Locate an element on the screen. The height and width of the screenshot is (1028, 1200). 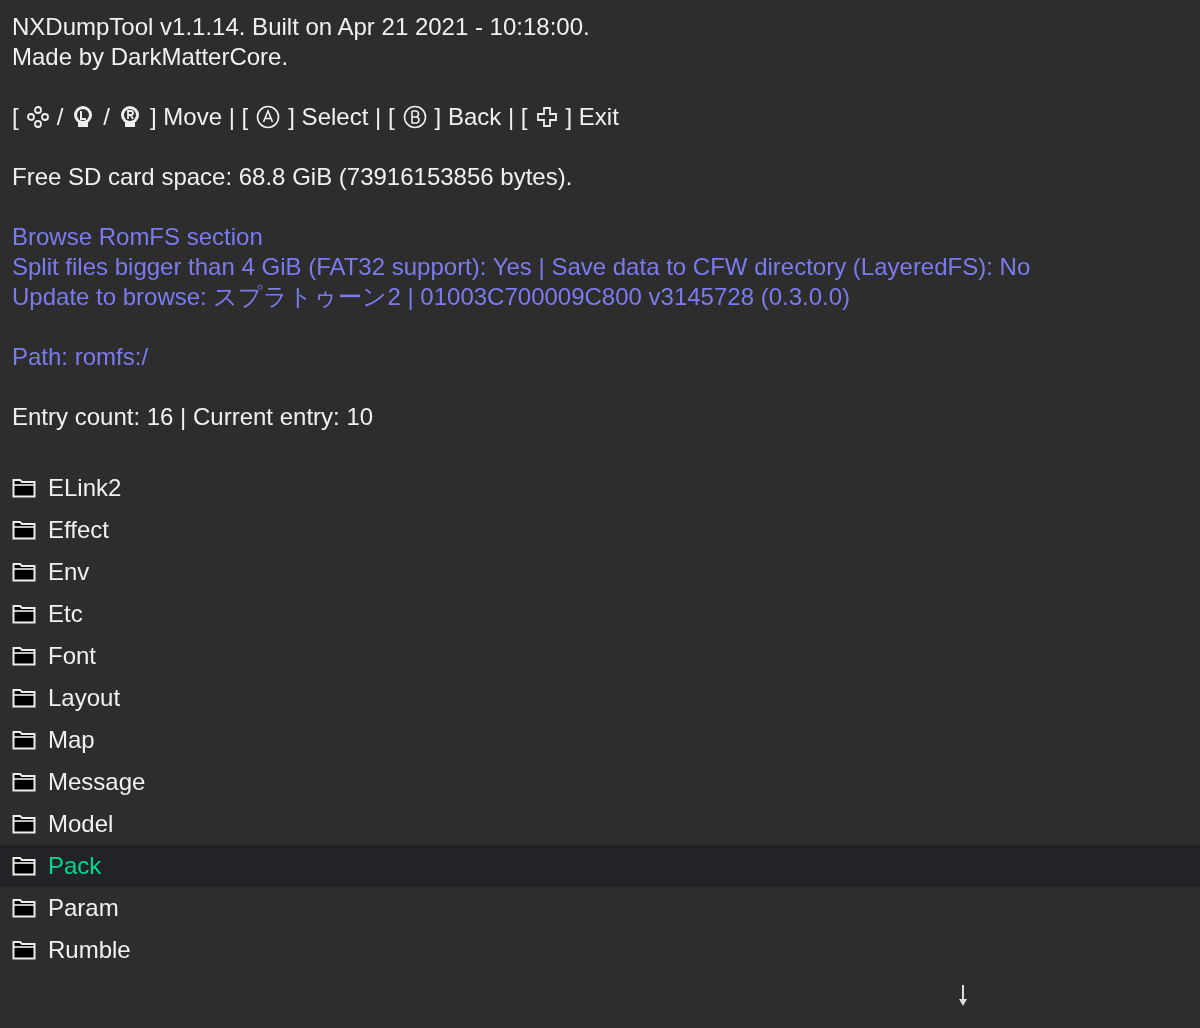
folder-name: ELink2 is located at coordinates (85, 488).